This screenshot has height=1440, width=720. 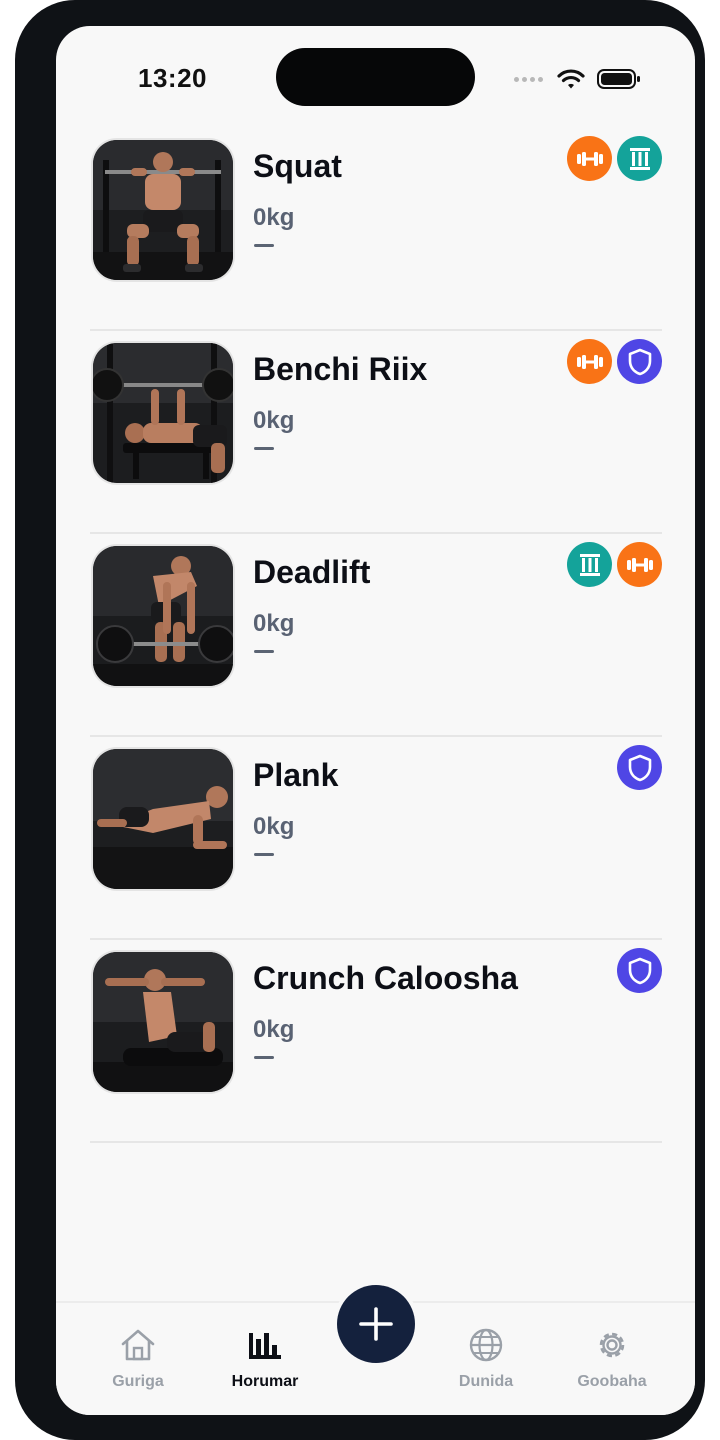 What do you see at coordinates (486, 1345) in the screenshot?
I see `globe-icon` at bounding box center [486, 1345].